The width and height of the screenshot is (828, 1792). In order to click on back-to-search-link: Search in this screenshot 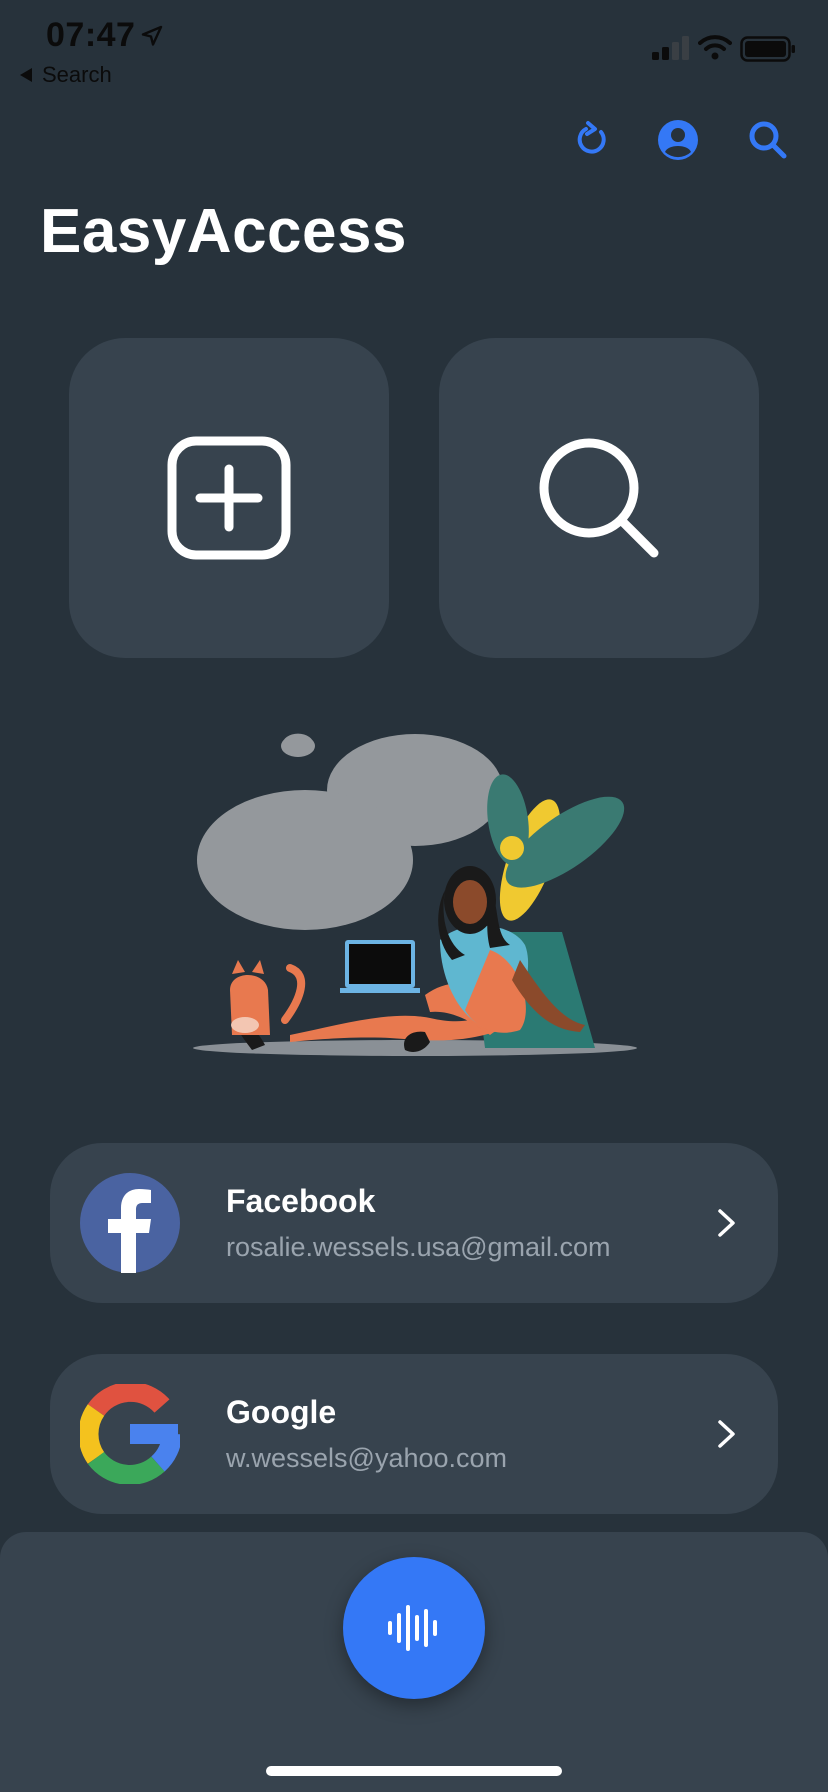, I will do `click(66, 75)`.